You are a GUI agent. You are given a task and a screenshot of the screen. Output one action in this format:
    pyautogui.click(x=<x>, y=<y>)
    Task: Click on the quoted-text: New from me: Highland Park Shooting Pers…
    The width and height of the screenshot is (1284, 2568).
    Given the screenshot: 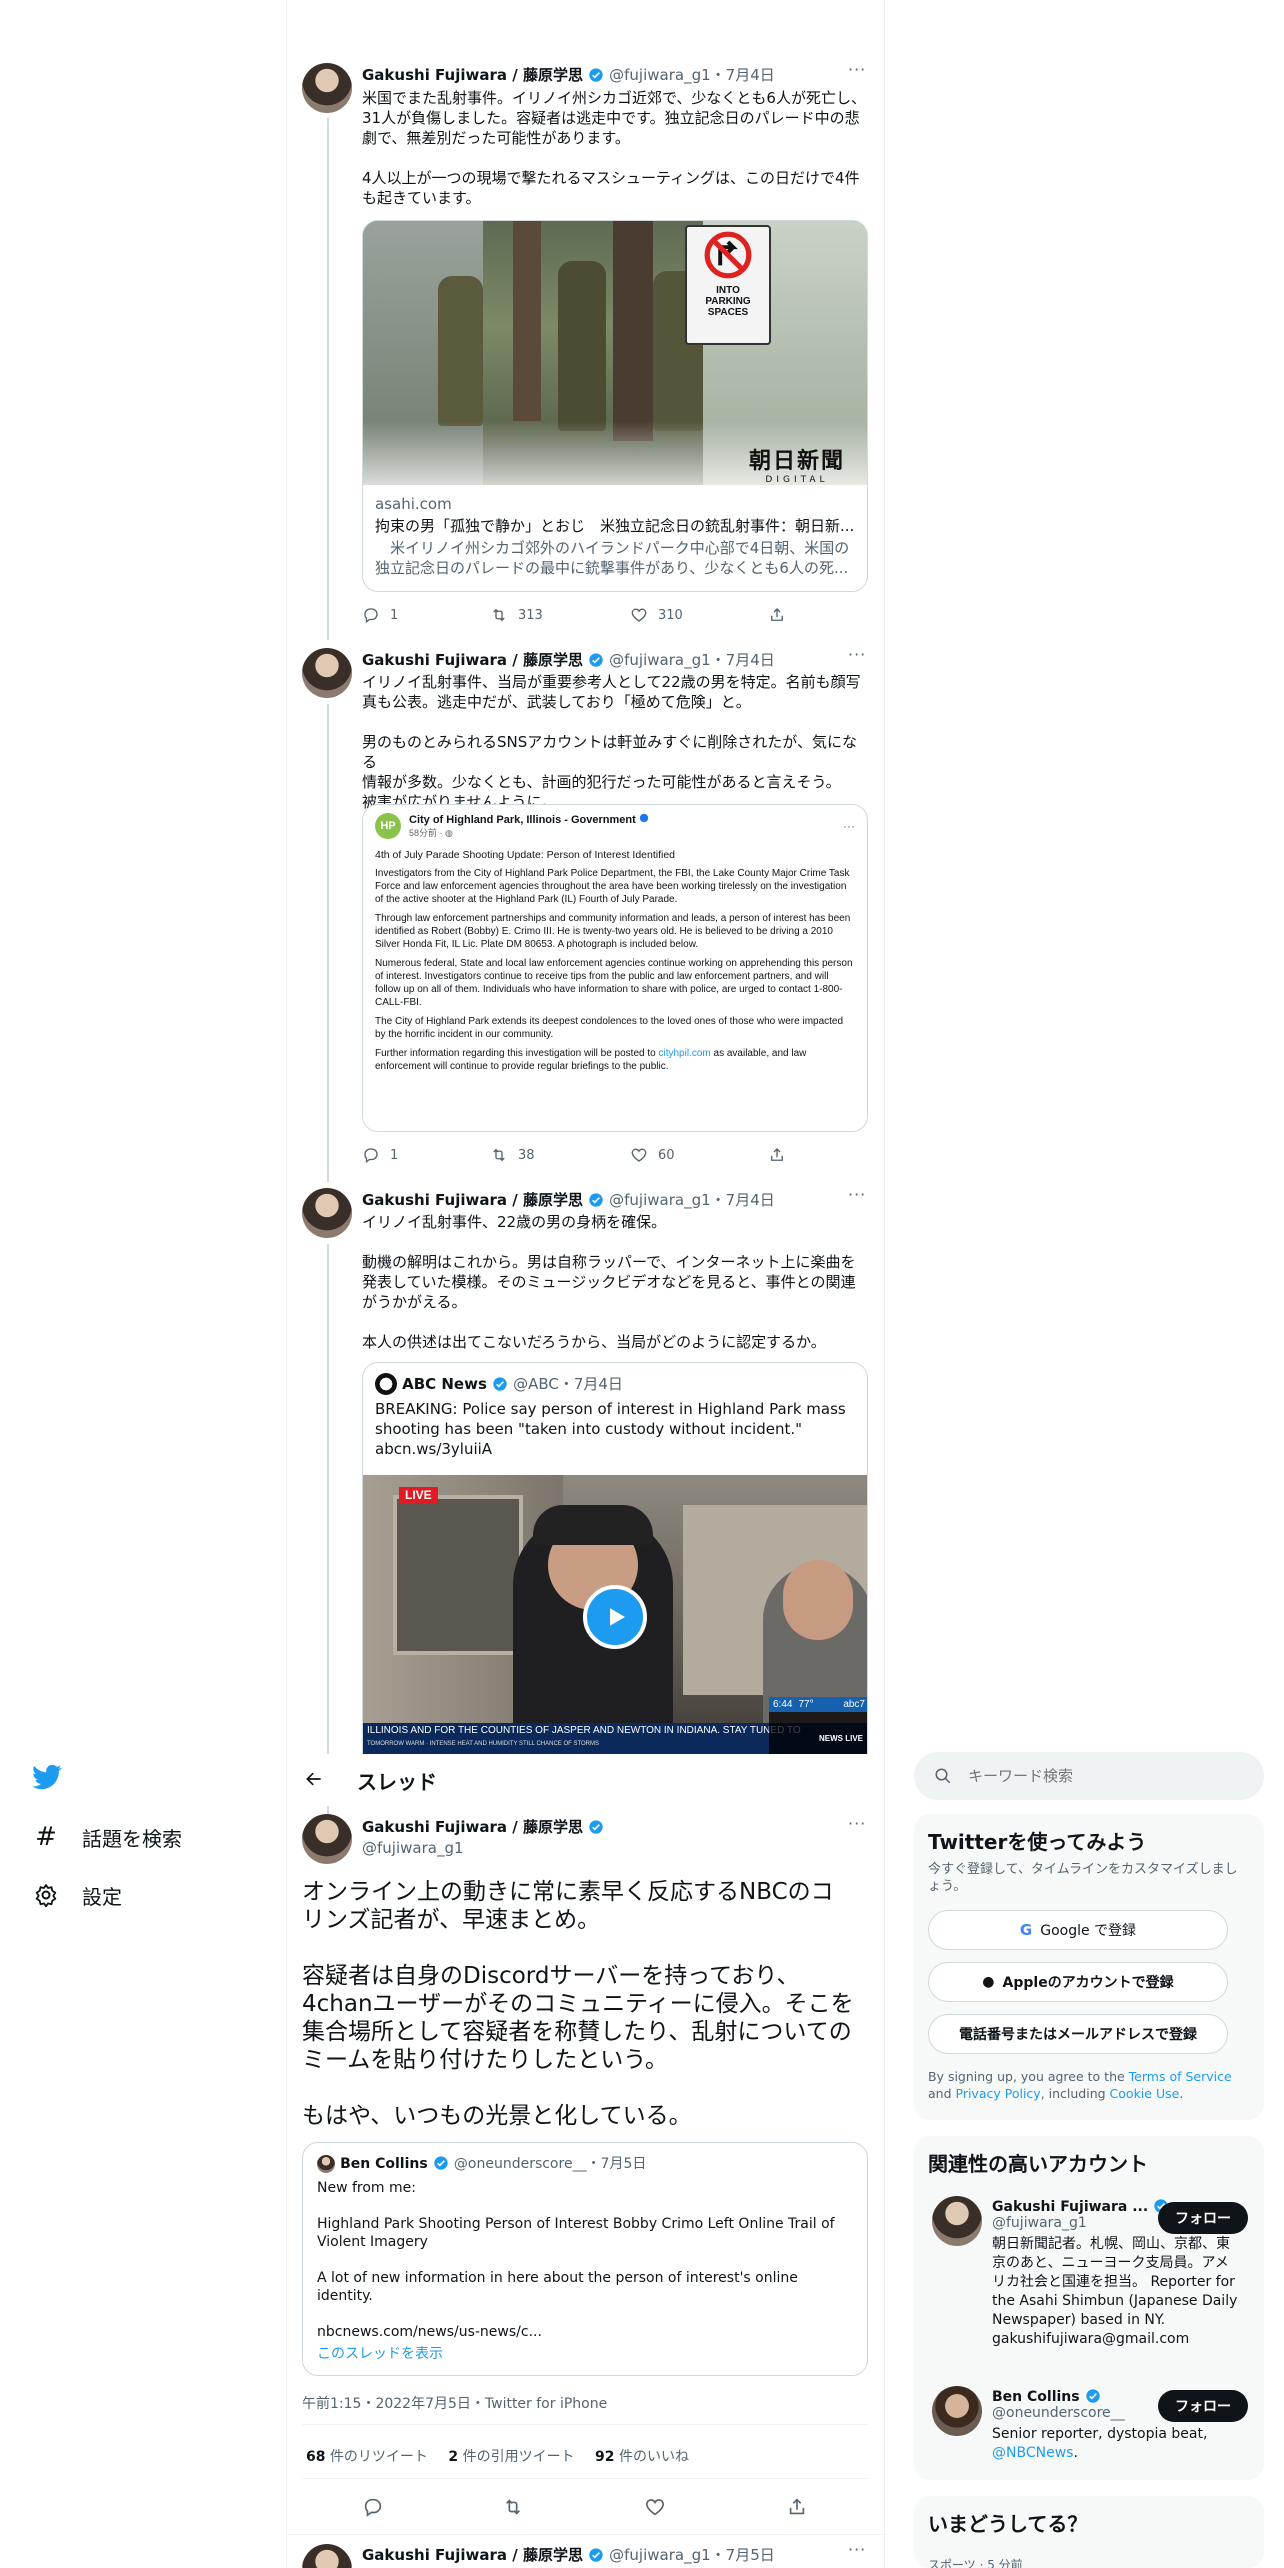 What is the action you would take?
    pyautogui.click(x=576, y=2260)
    